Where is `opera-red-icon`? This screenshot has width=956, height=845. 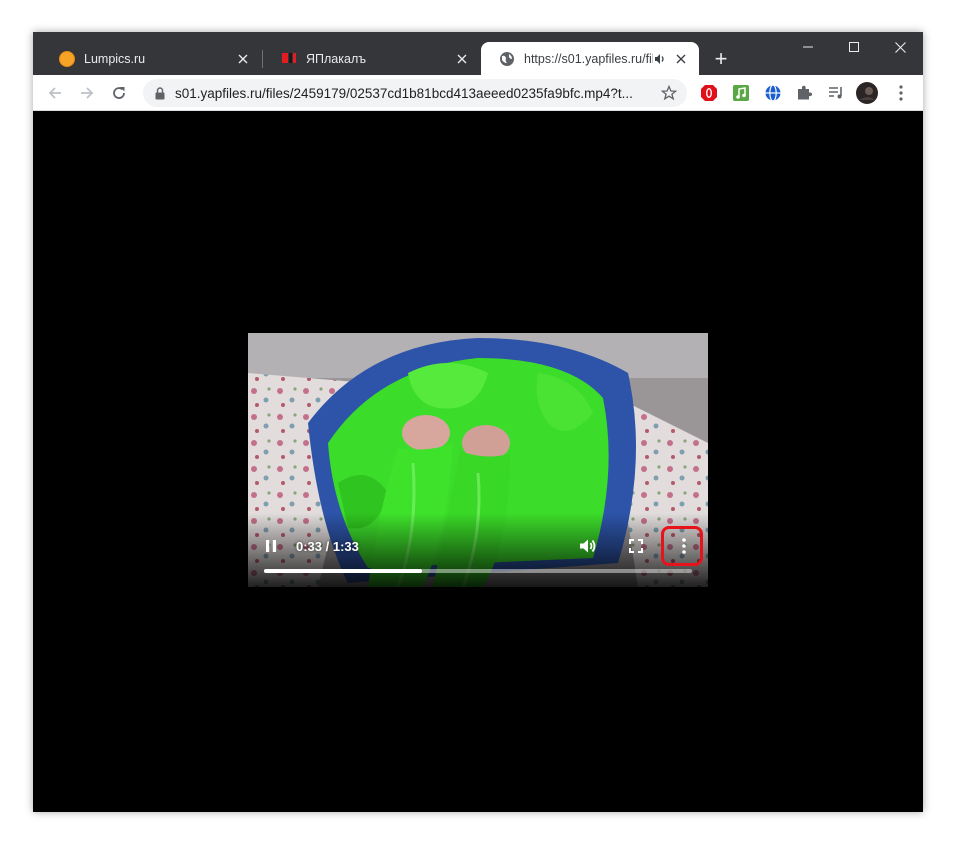
opera-red-icon is located at coordinates (709, 93).